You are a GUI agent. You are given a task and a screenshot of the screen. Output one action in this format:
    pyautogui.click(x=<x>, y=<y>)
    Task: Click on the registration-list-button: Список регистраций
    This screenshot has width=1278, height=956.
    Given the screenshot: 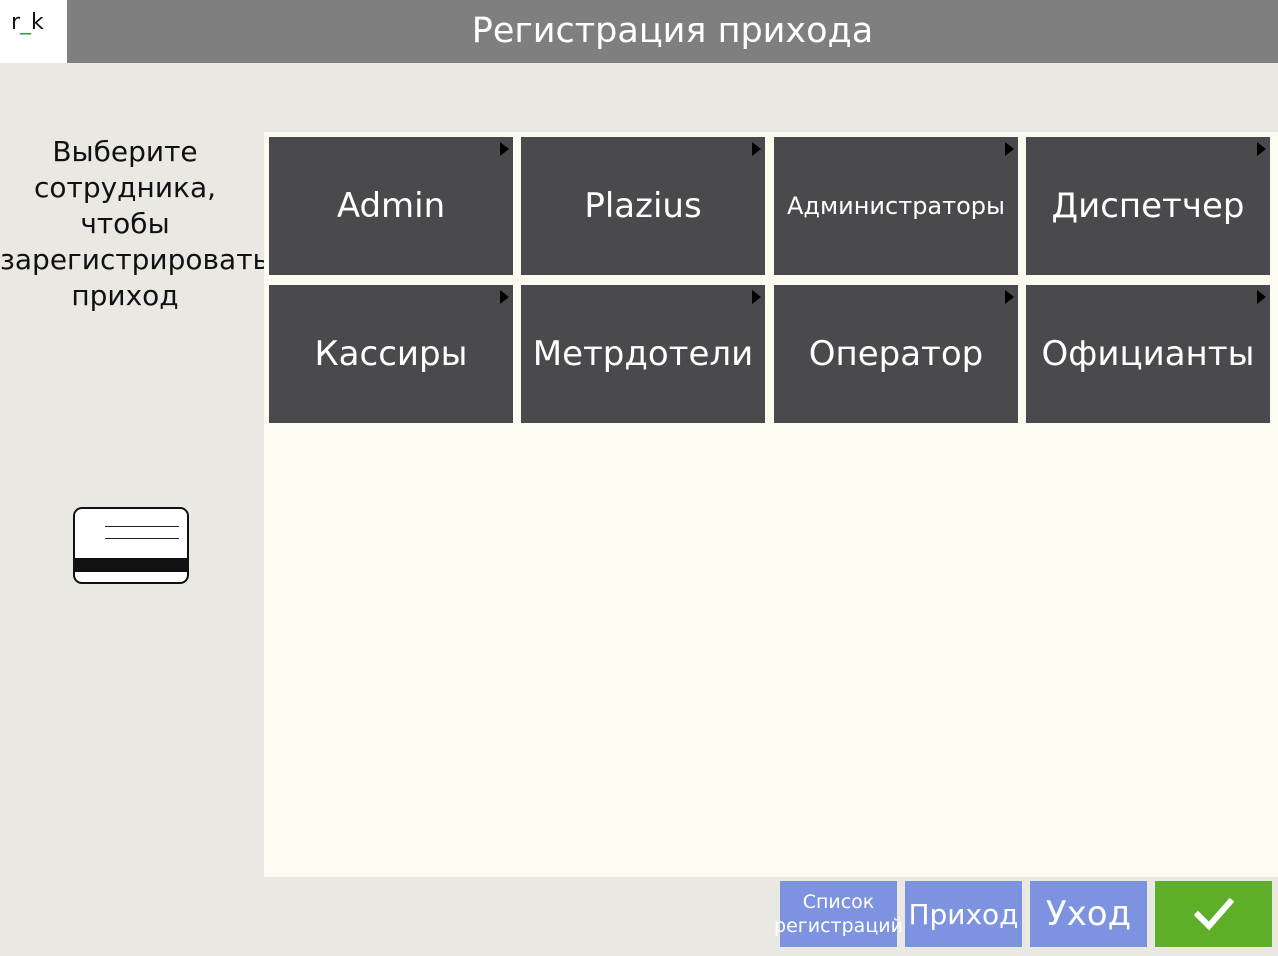 What is the action you would take?
    pyautogui.click(x=838, y=914)
    